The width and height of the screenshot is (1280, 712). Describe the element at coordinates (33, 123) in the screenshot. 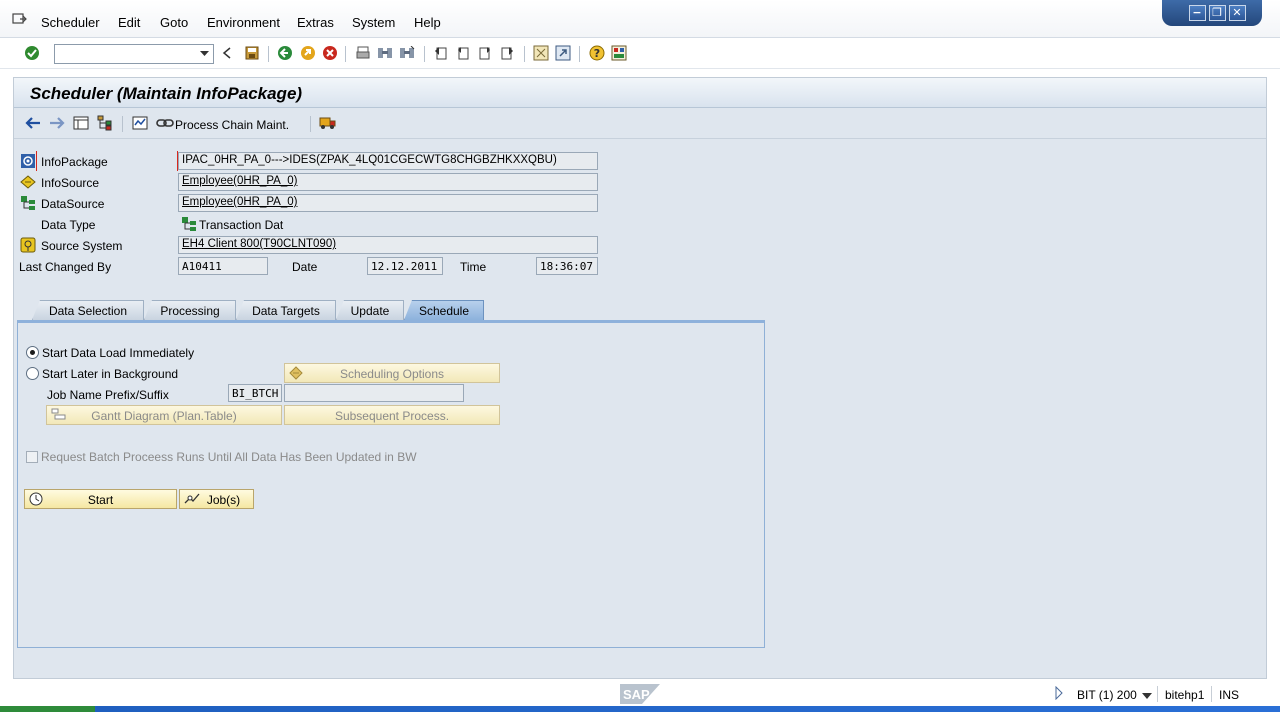

I see `previous-arrow-icon` at that location.